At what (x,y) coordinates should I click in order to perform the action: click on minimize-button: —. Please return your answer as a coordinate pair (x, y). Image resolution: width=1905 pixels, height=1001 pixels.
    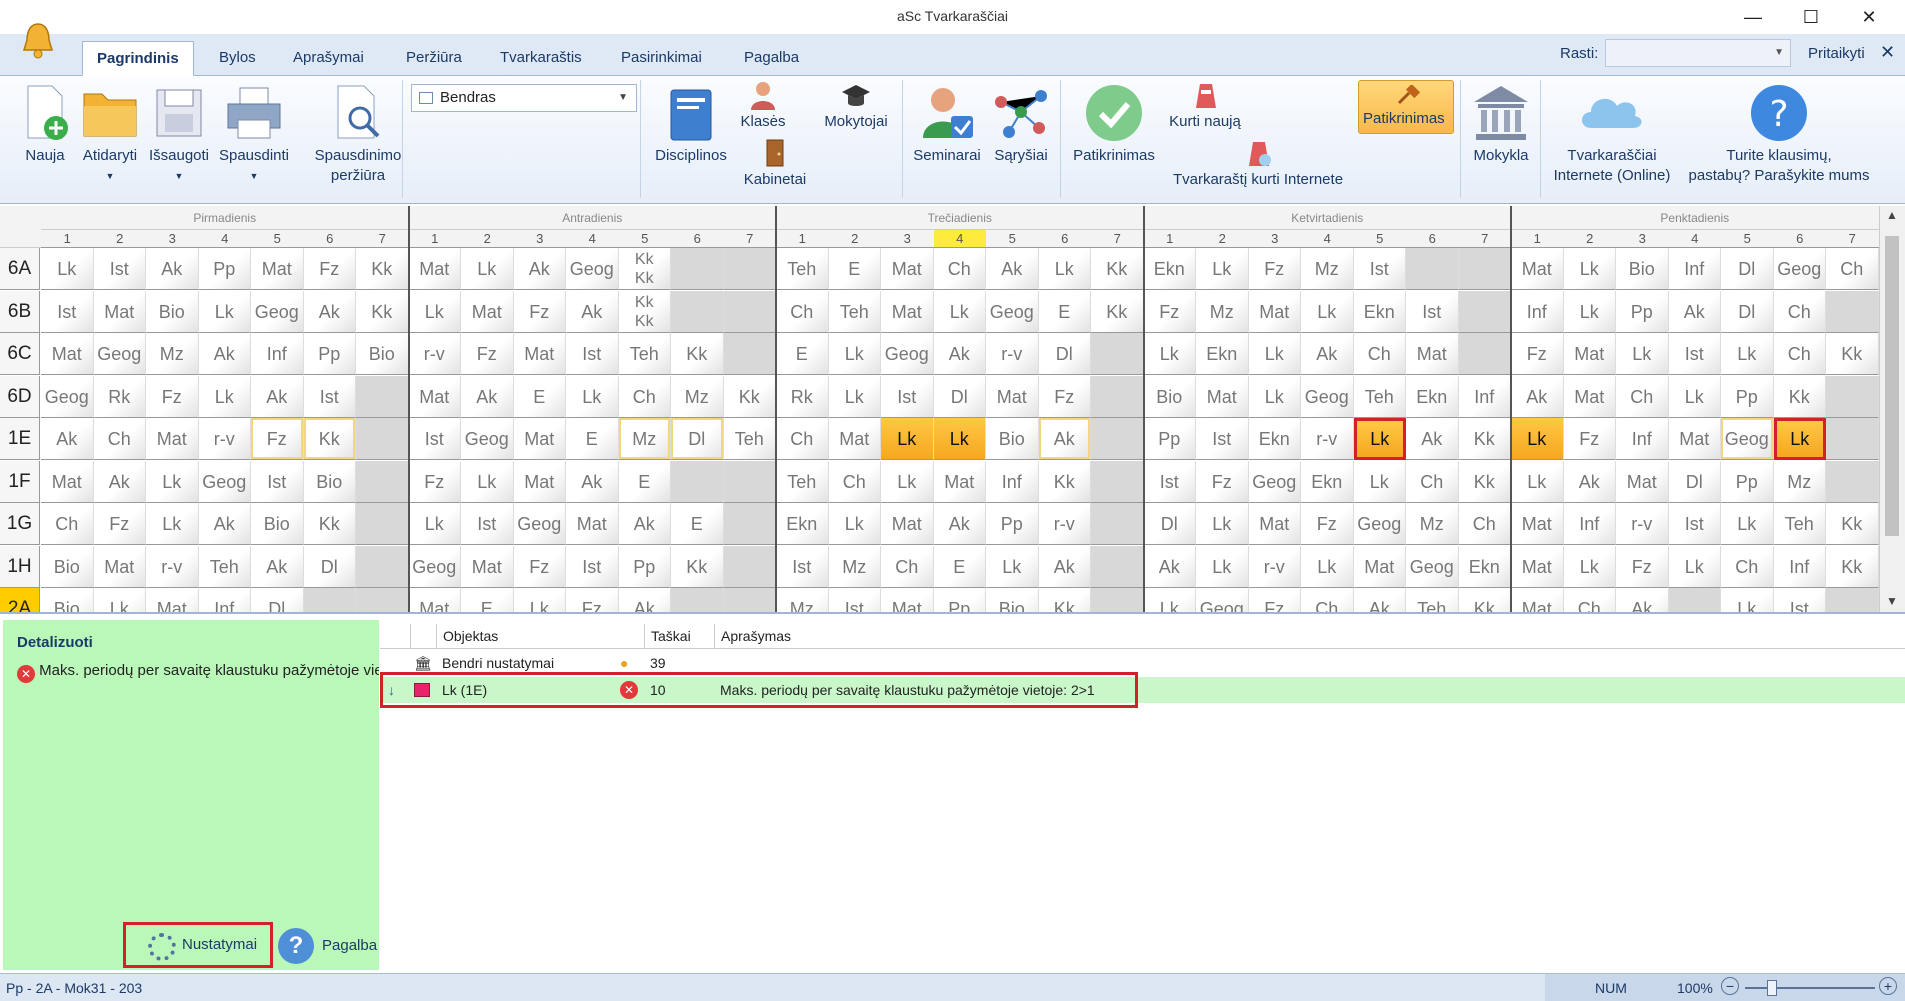
    Looking at the image, I should click on (1753, 17).